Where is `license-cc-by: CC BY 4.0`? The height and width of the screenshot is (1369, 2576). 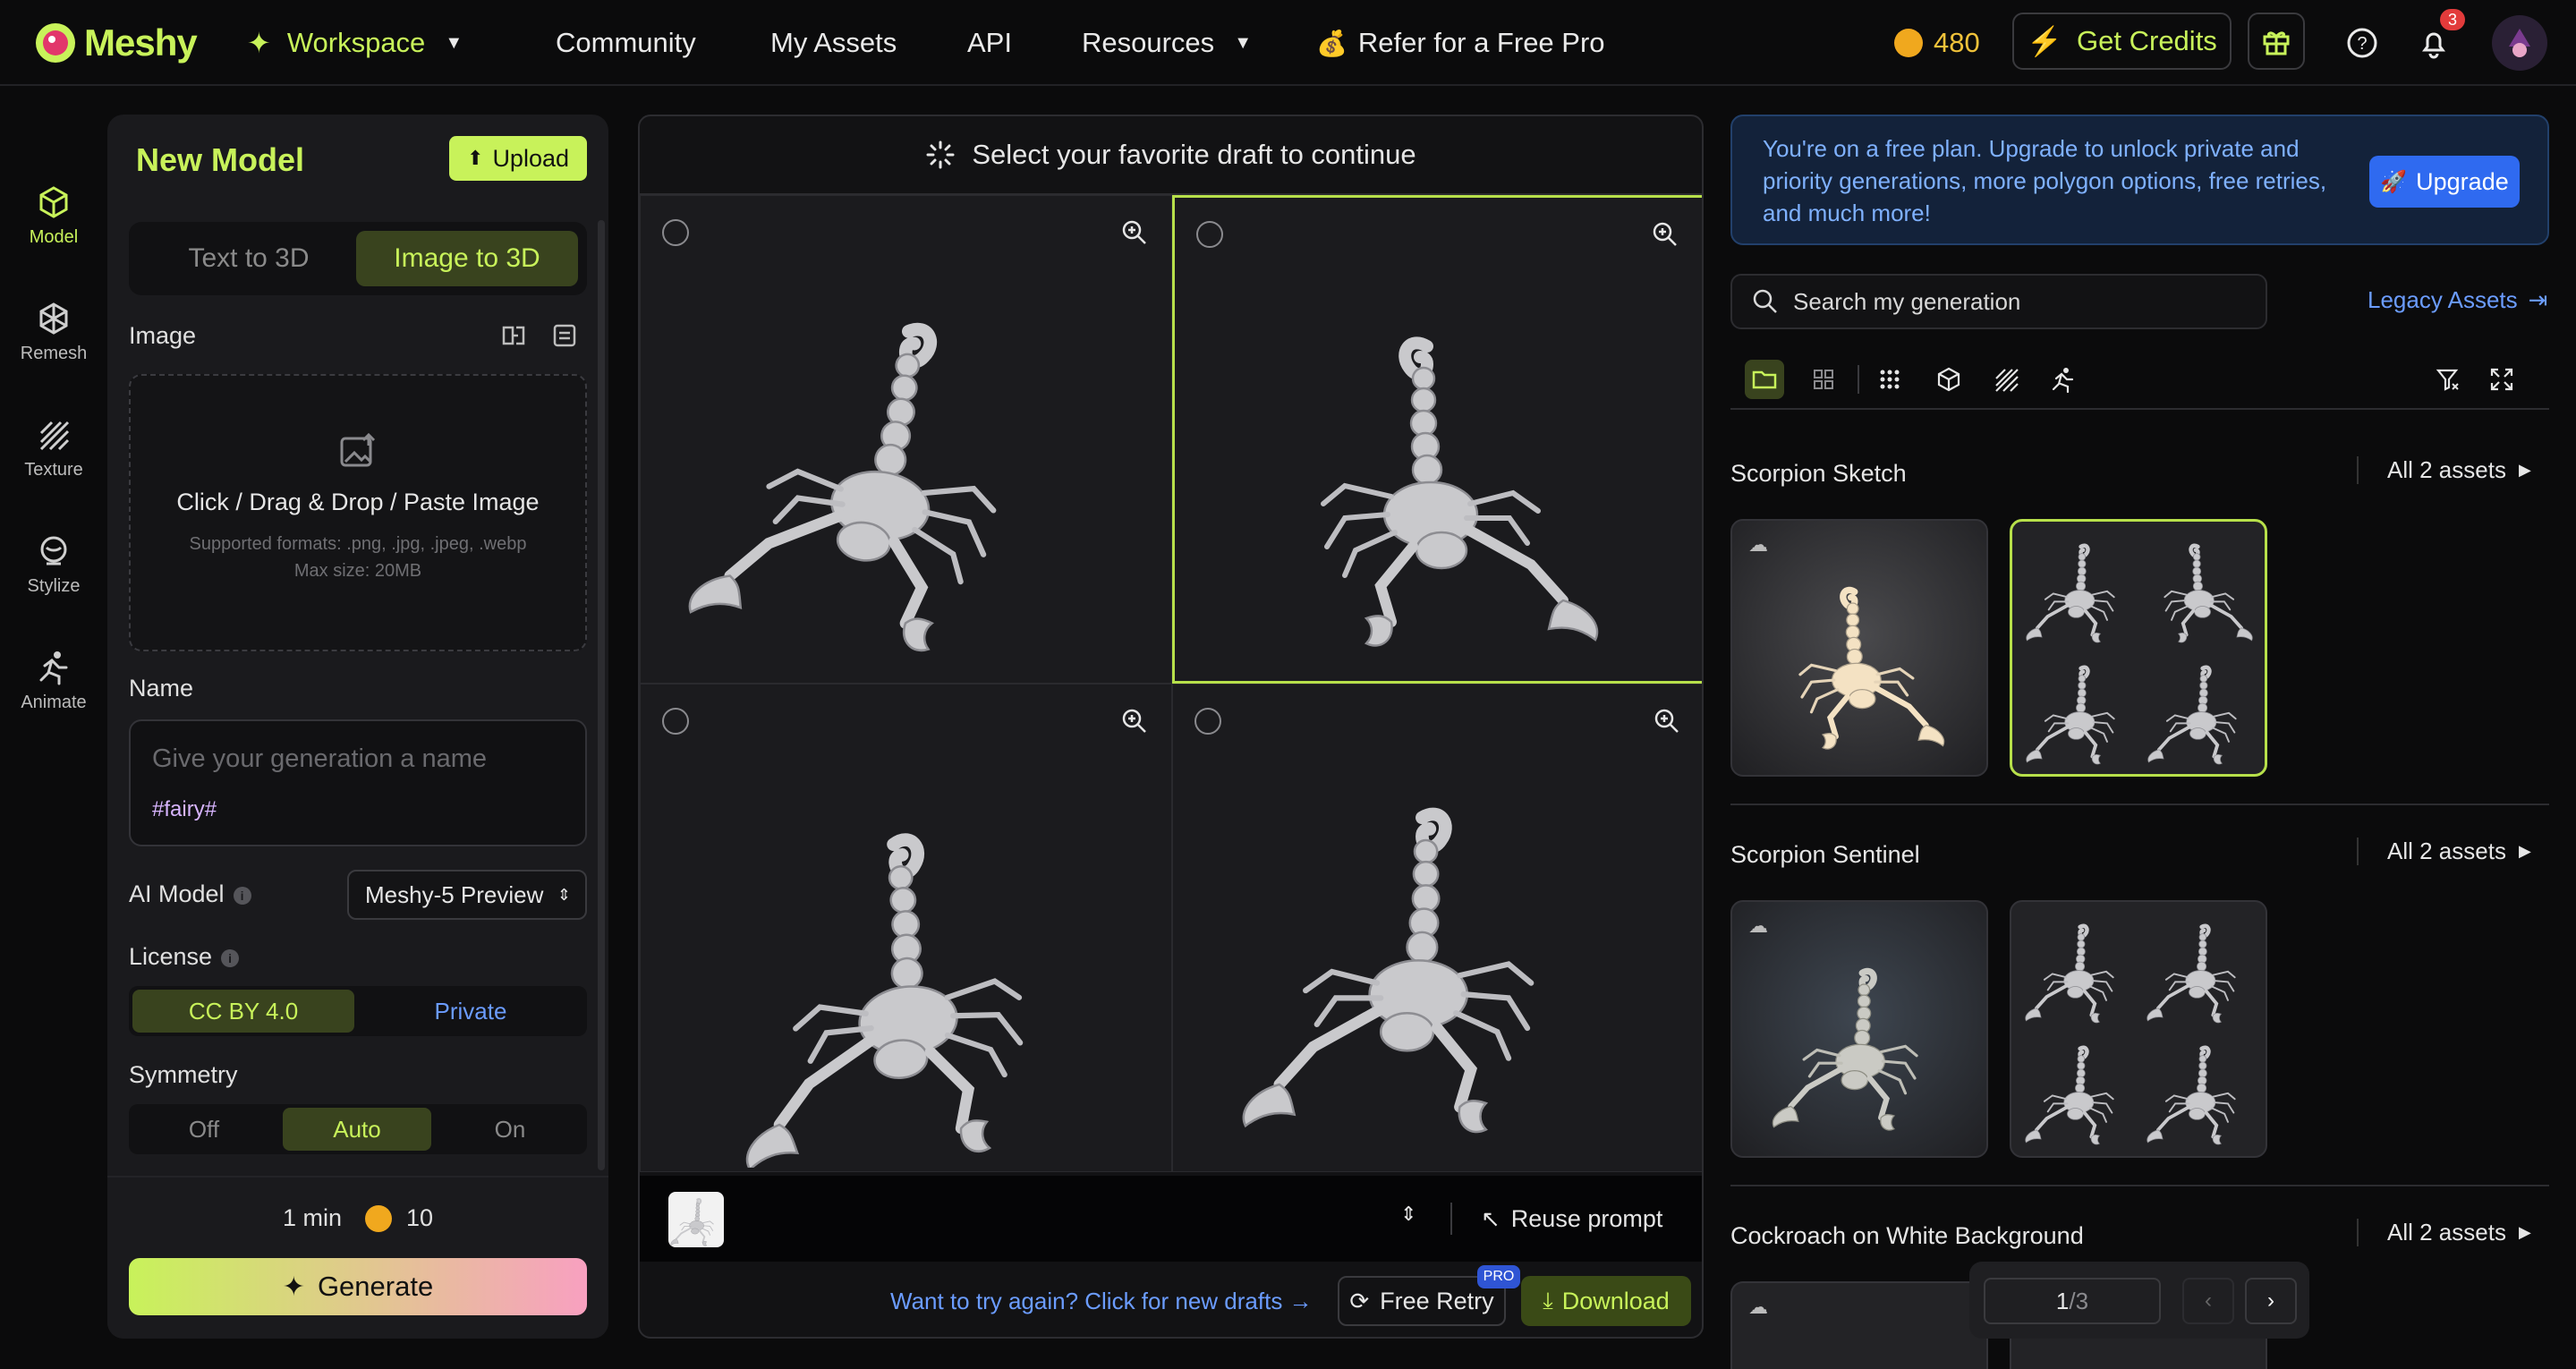 license-cc-by: CC BY 4.0 is located at coordinates (243, 1011).